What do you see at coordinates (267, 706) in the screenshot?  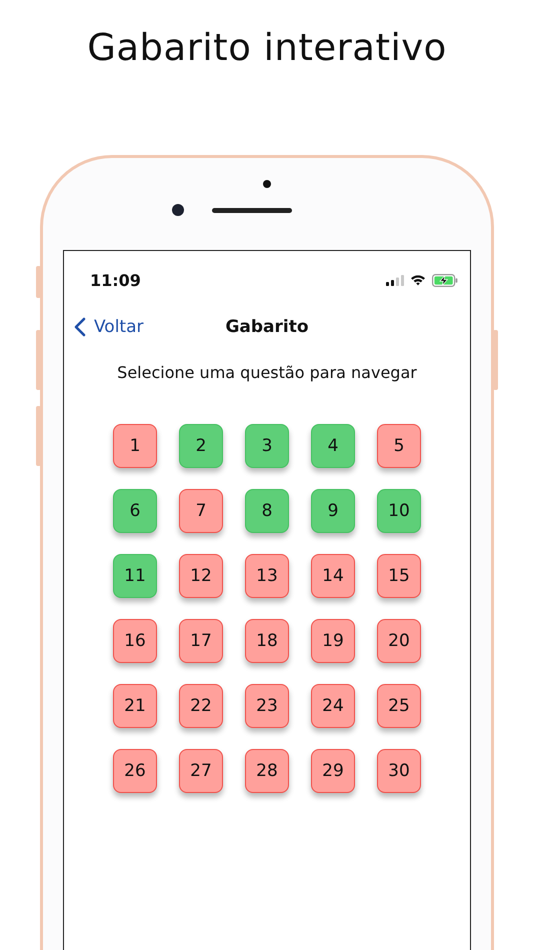 I see `question-button: 23` at bounding box center [267, 706].